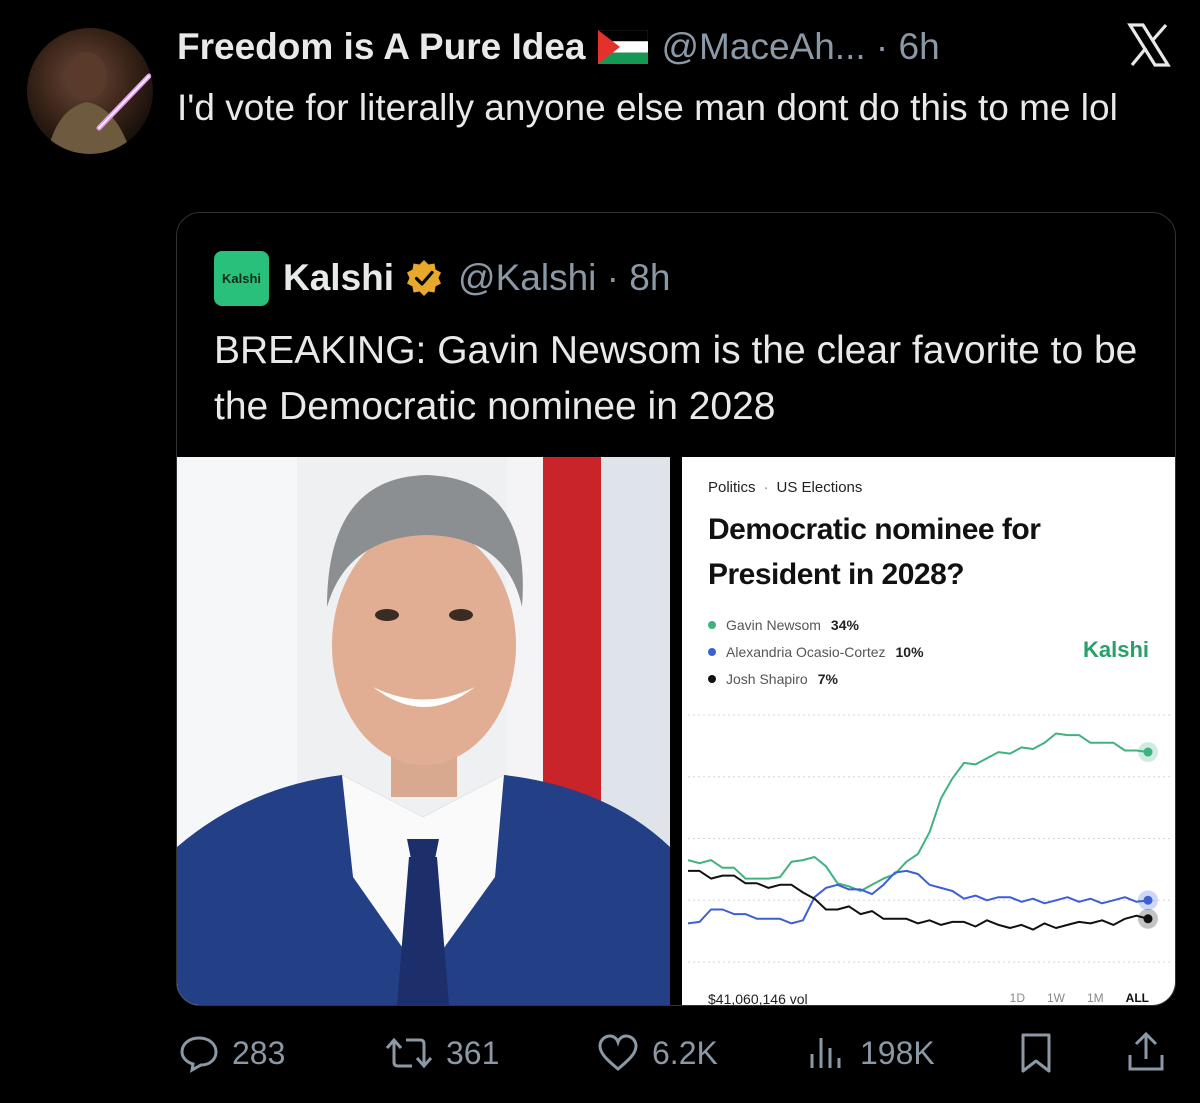 The height and width of the screenshot is (1103, 1200). What do you see at coordinates (732, 487) in the screenshot?
I see `breadcrumb-politics: Politics` at bounding box center [732, 487].